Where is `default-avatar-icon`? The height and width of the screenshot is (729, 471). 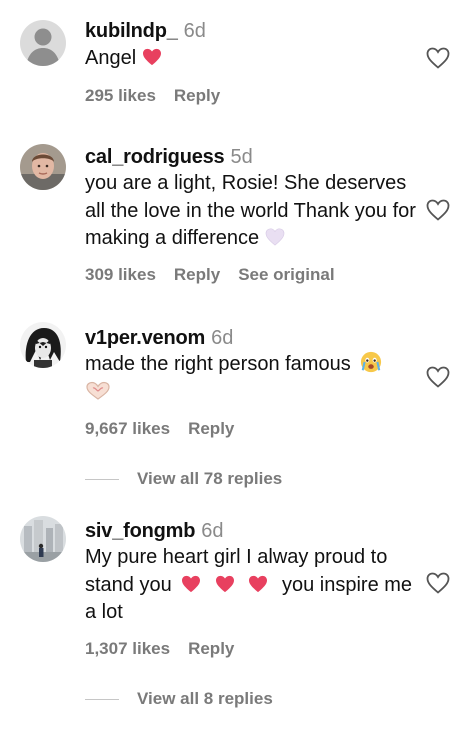 default-avatar-icon is located at coordinates (43, 43).